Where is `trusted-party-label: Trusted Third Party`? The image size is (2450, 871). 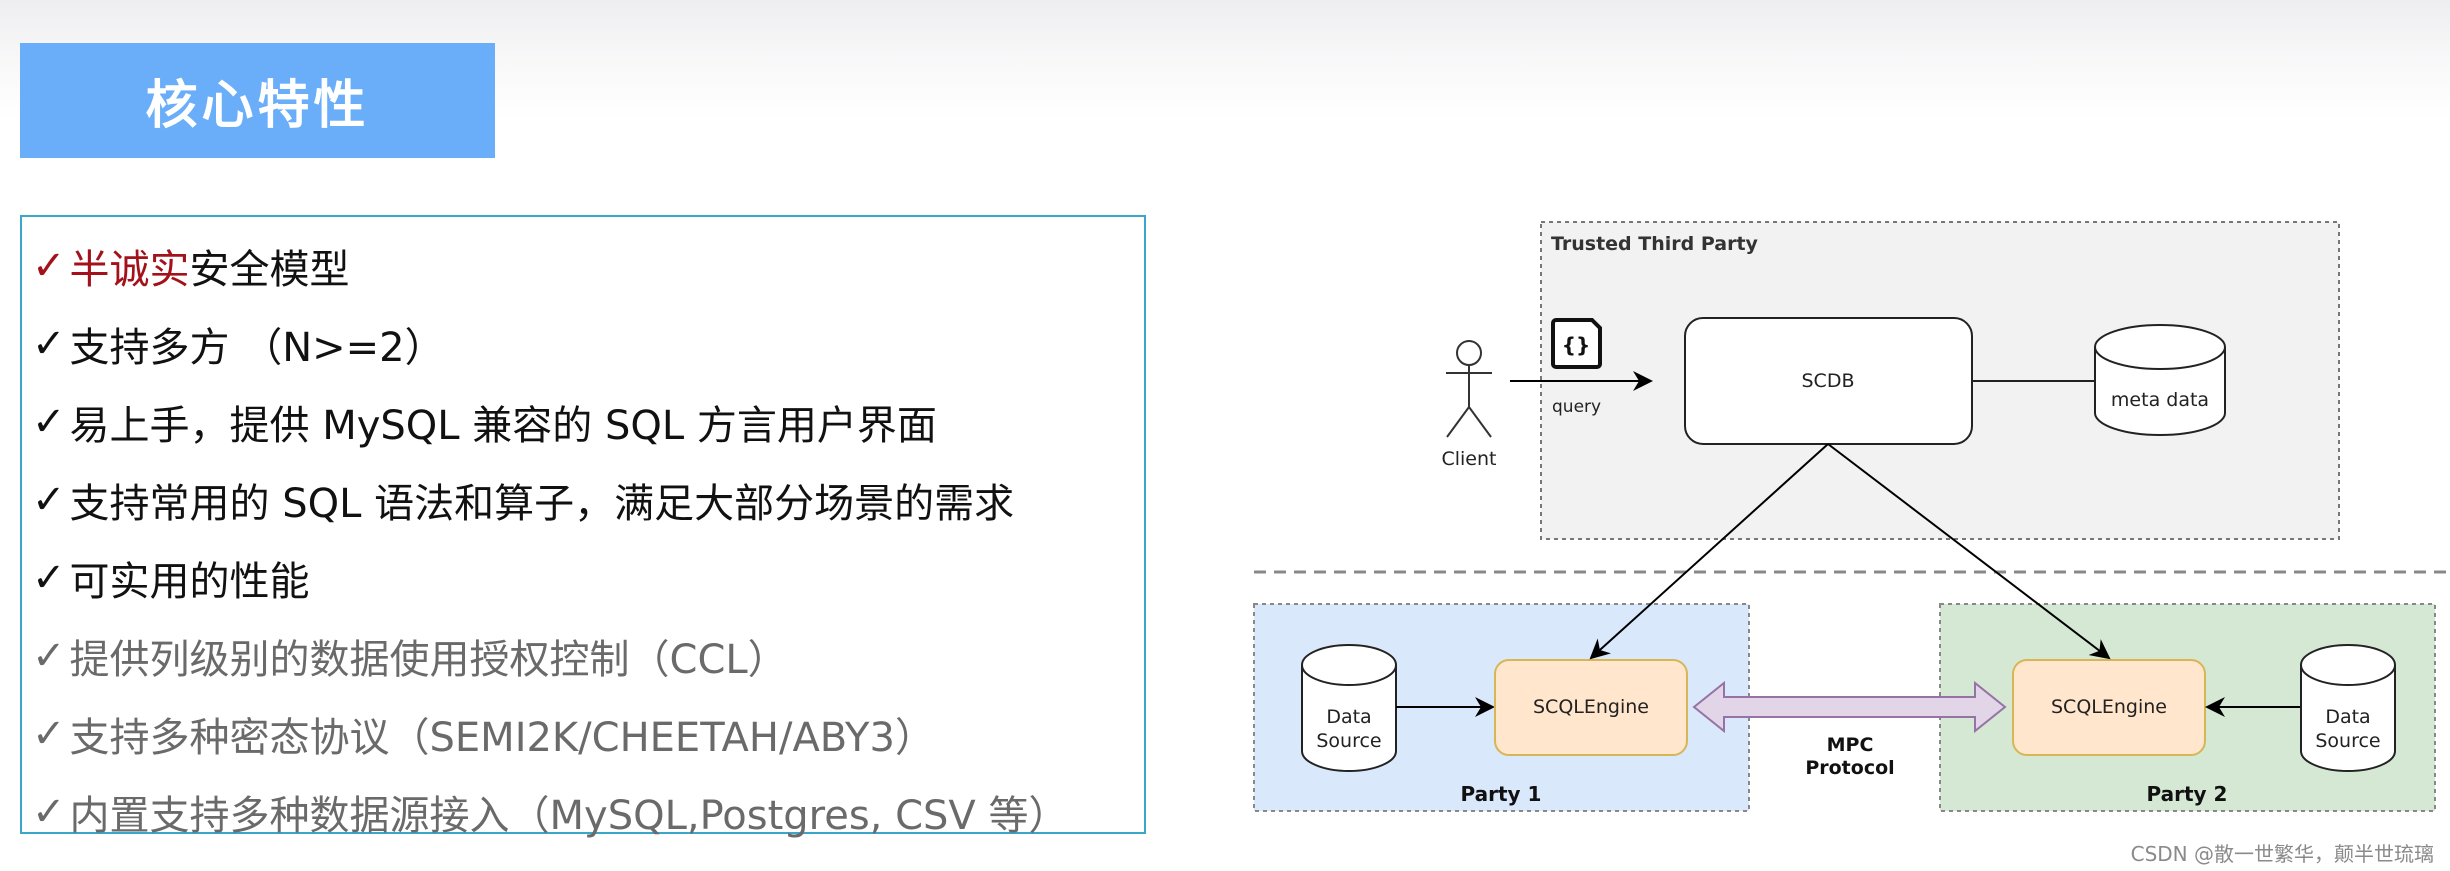 trusted-party-label: Trusted Third Party is located at coordinates (1655, 244).